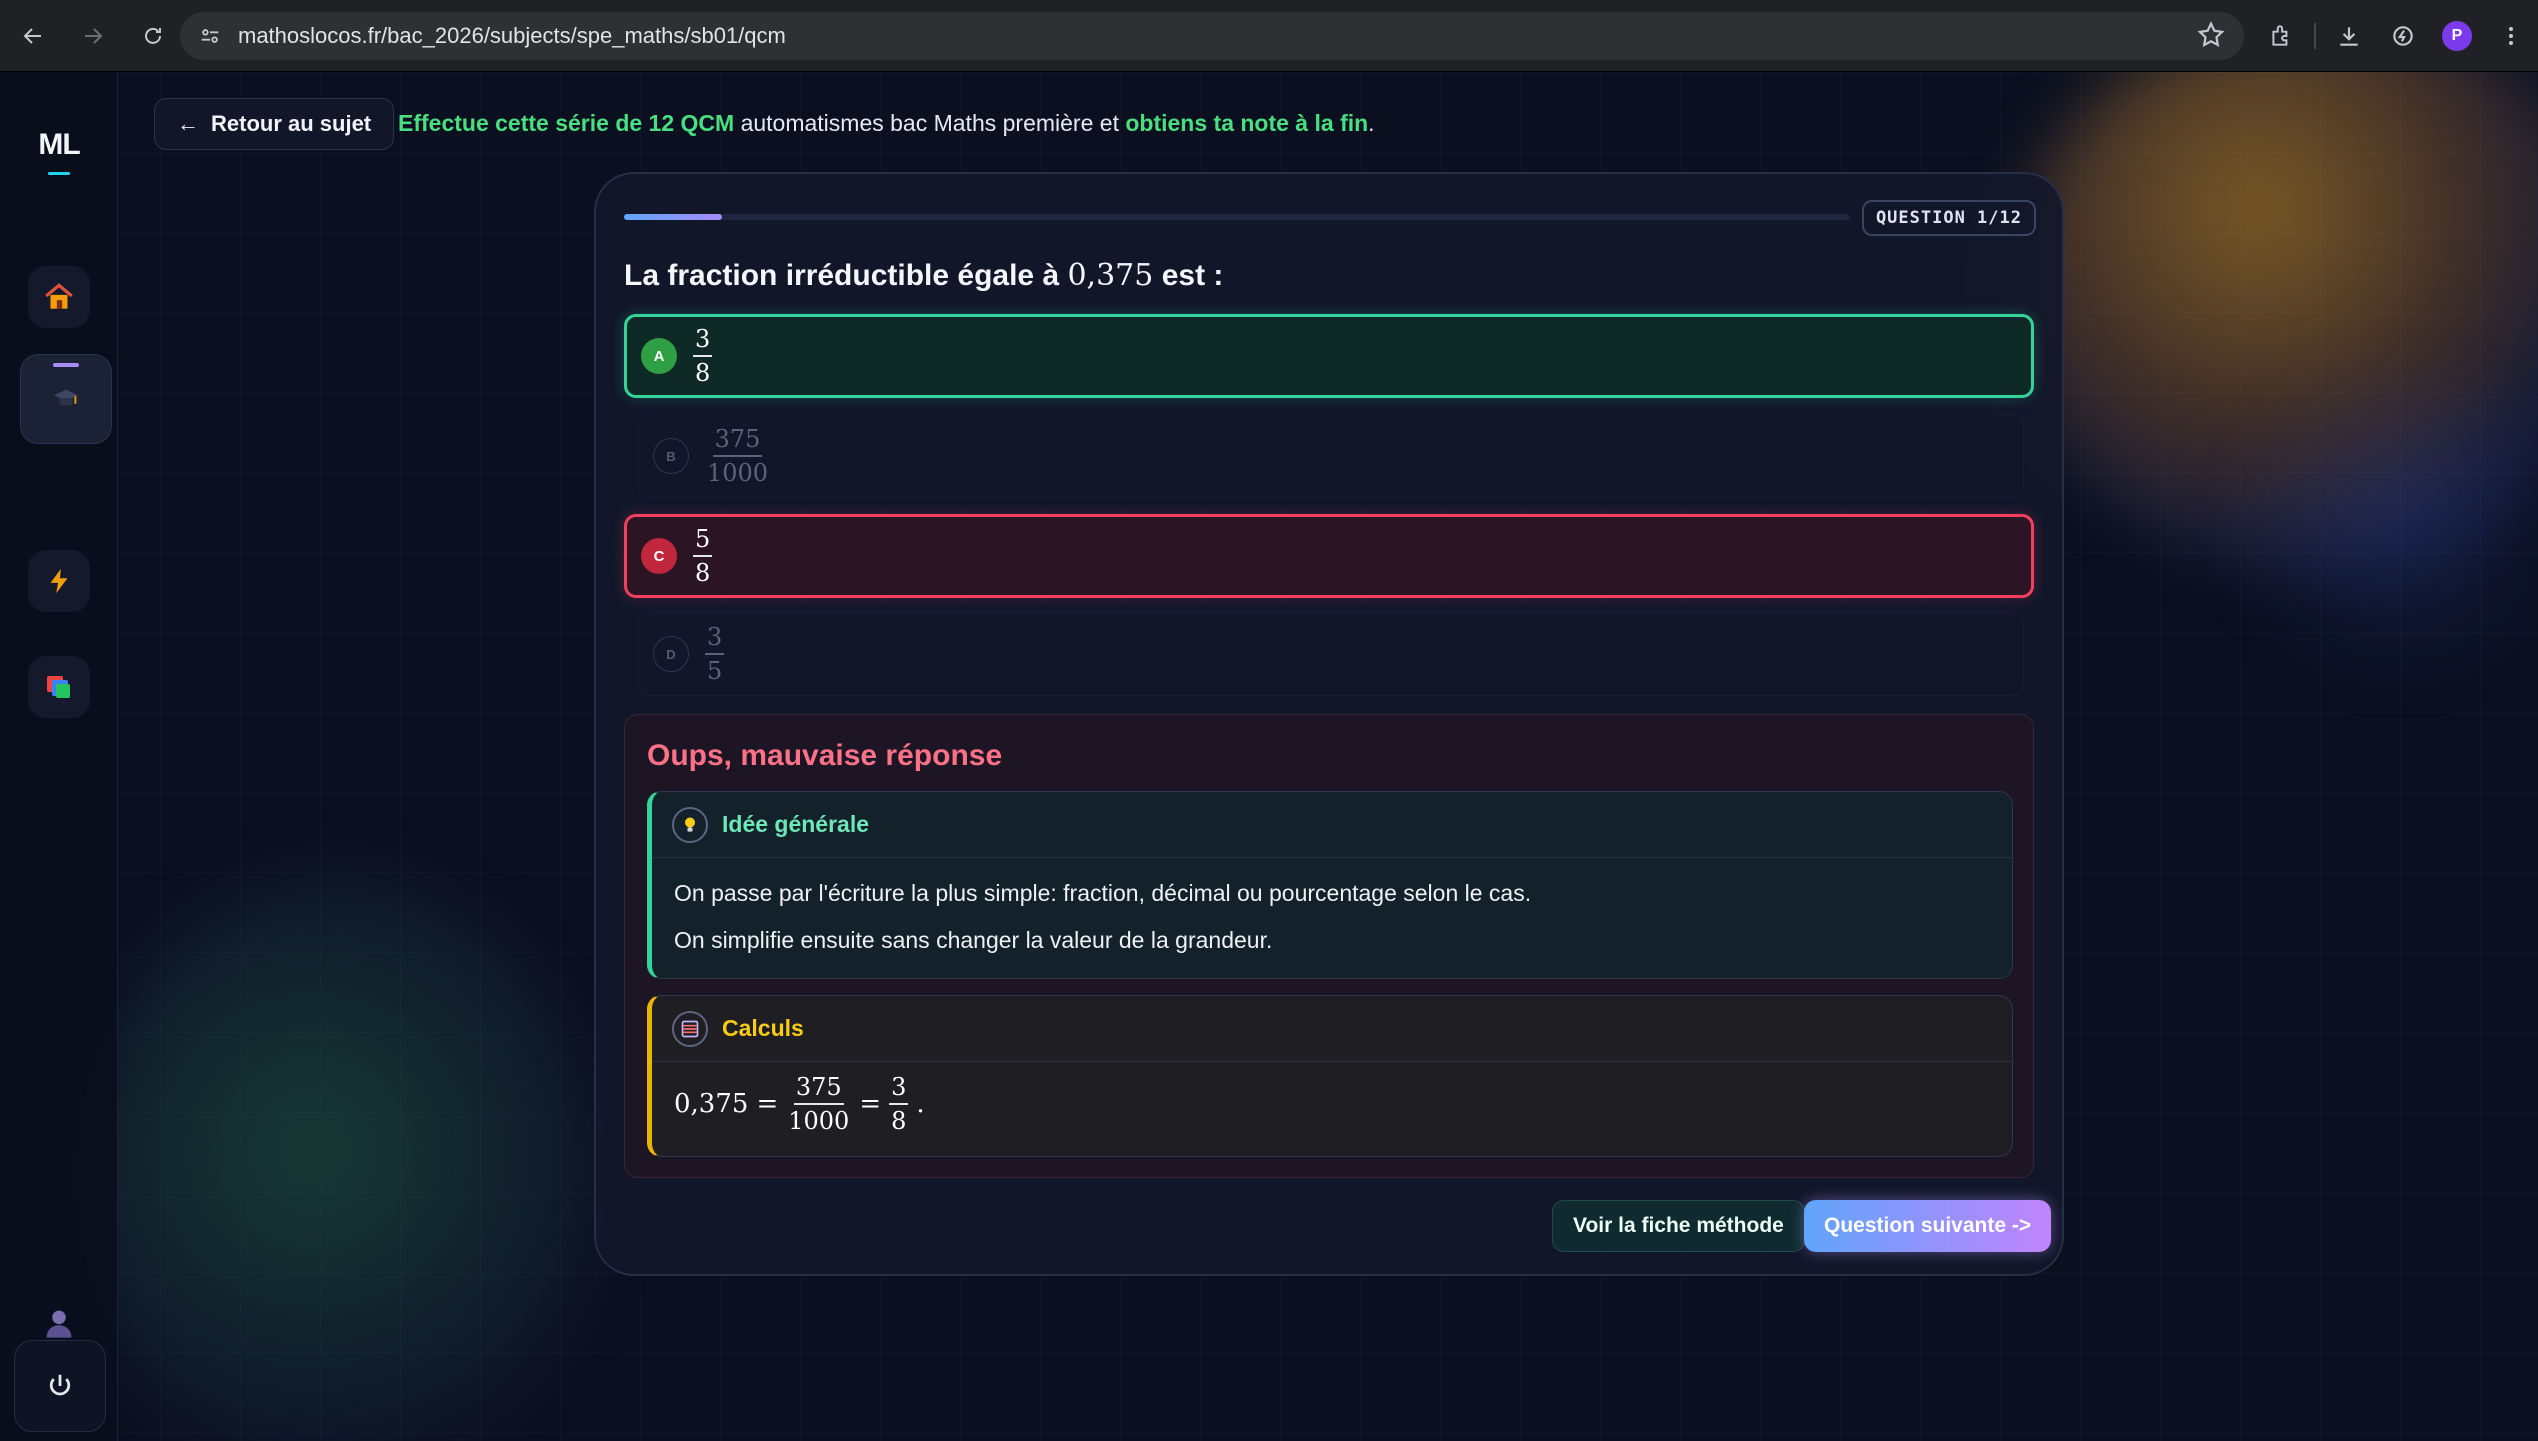 This screenshot has width=2538, height=1441. Describe the element at coordinates (673, 217) in the screenshot. I see `progress-fill` at that location.